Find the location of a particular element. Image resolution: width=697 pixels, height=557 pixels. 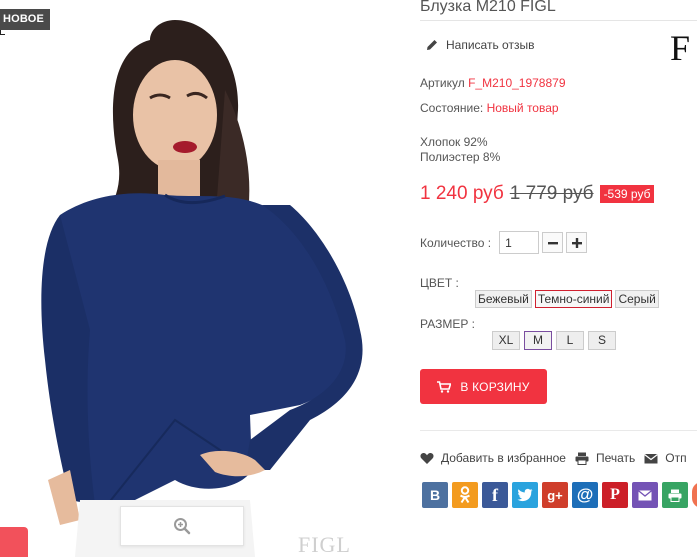

article-value: F_M210_1978879 is located at coordinates (517, 83).